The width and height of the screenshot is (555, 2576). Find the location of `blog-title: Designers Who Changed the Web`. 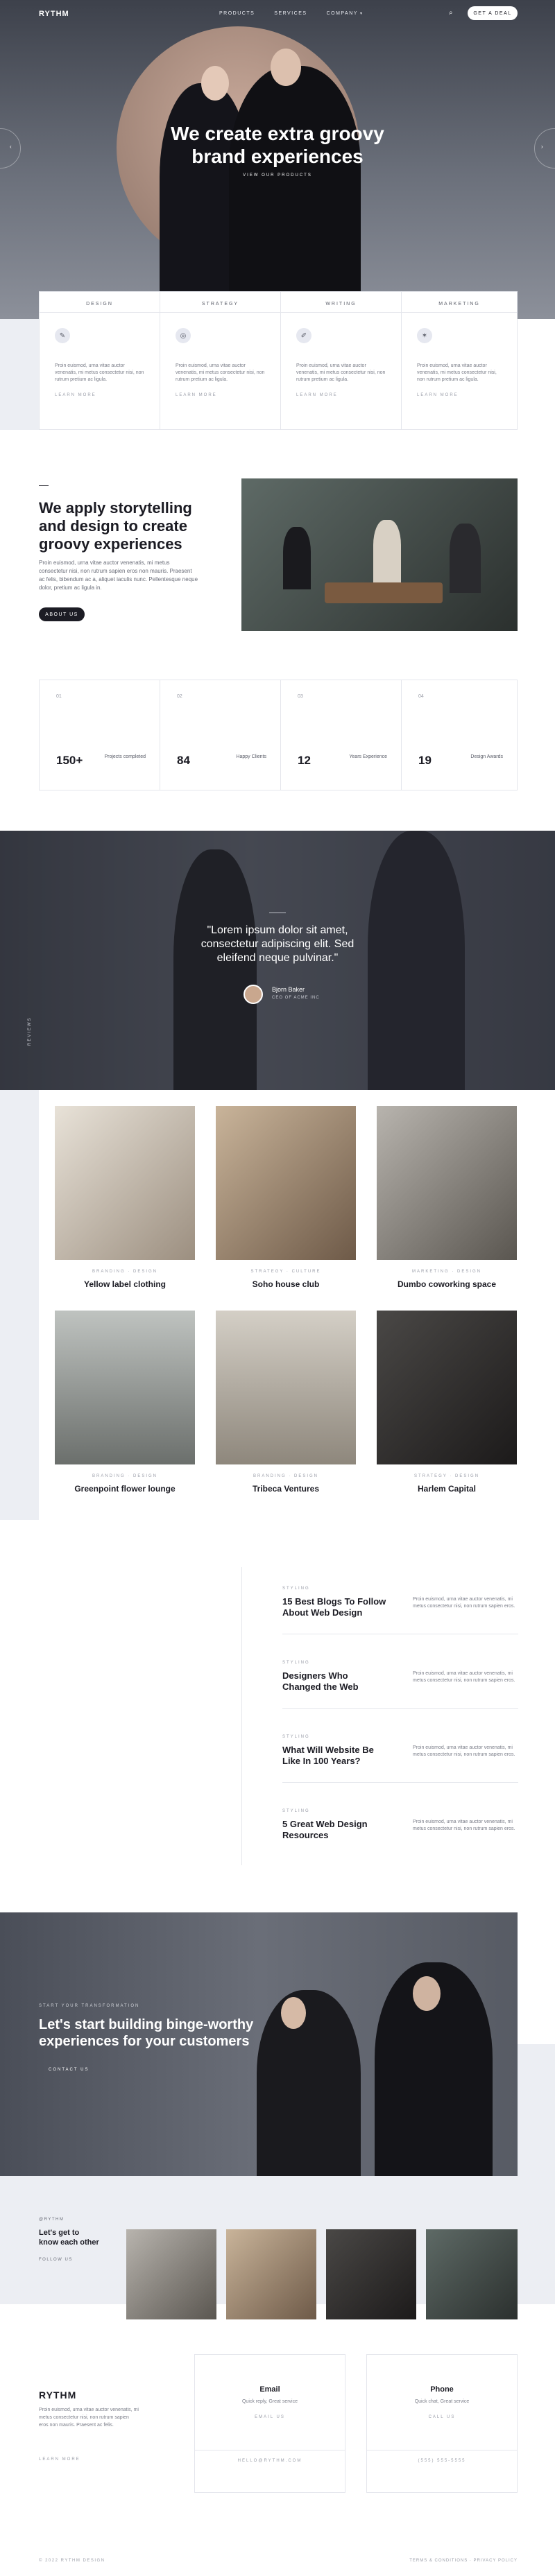

blog-title: Designers Who Changed the Web is located at coordinates (334, 1681).